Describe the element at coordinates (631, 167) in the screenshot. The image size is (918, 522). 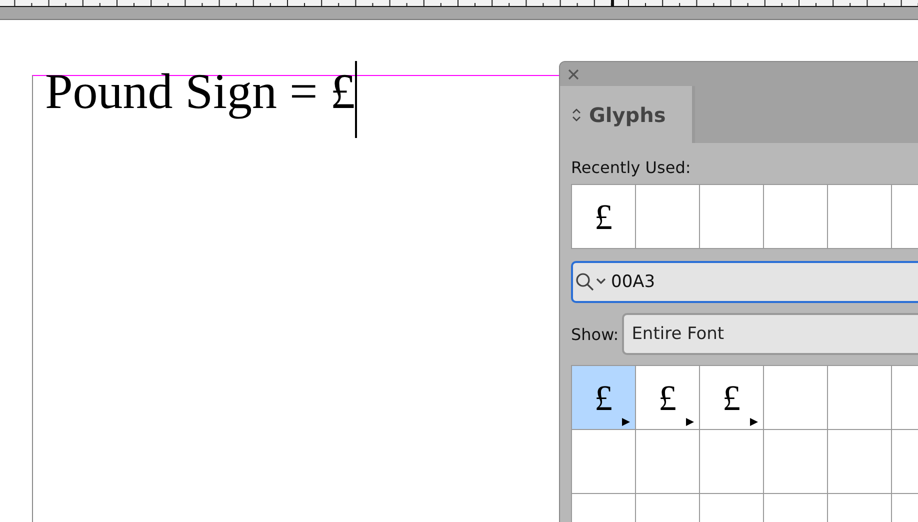
I see `recently-used-label: Recently Used:` at that location.